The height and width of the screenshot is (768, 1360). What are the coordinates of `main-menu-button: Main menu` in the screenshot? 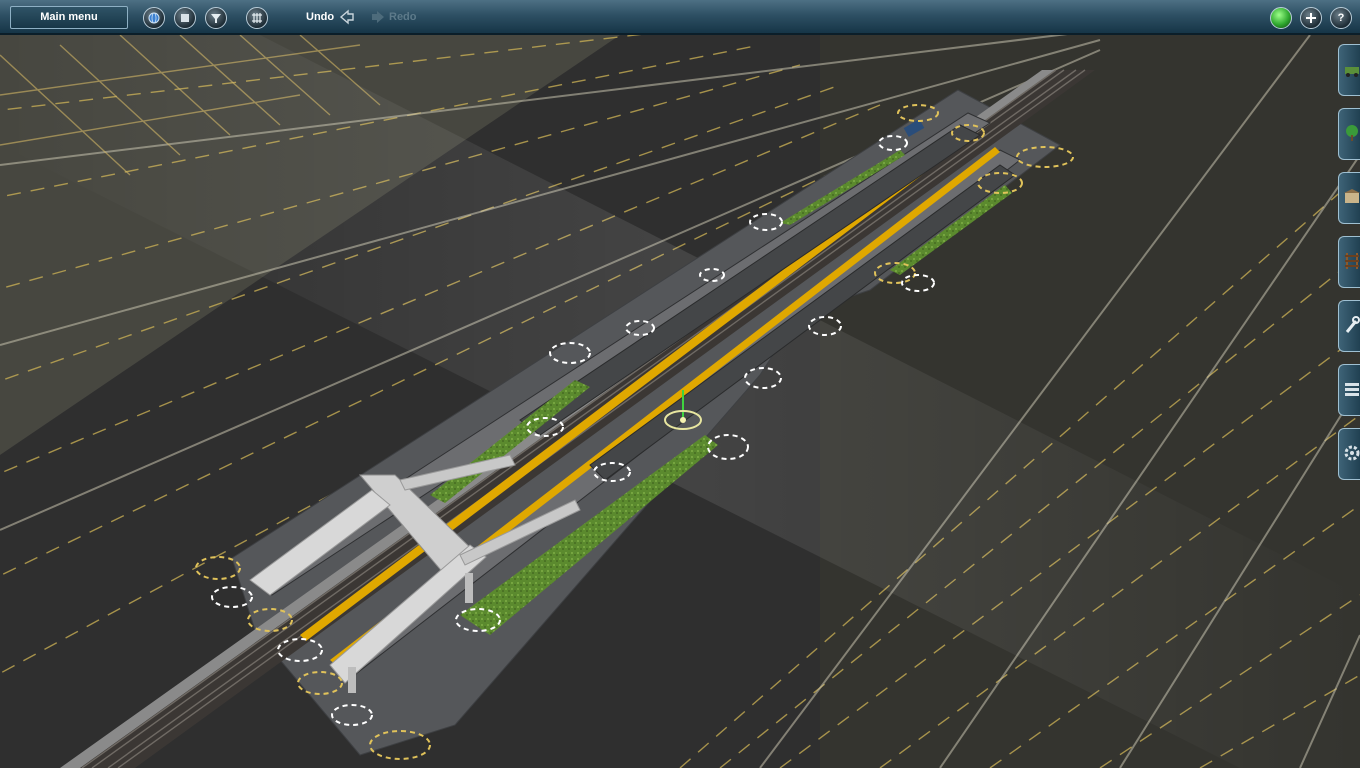 It's located at (69, 17).